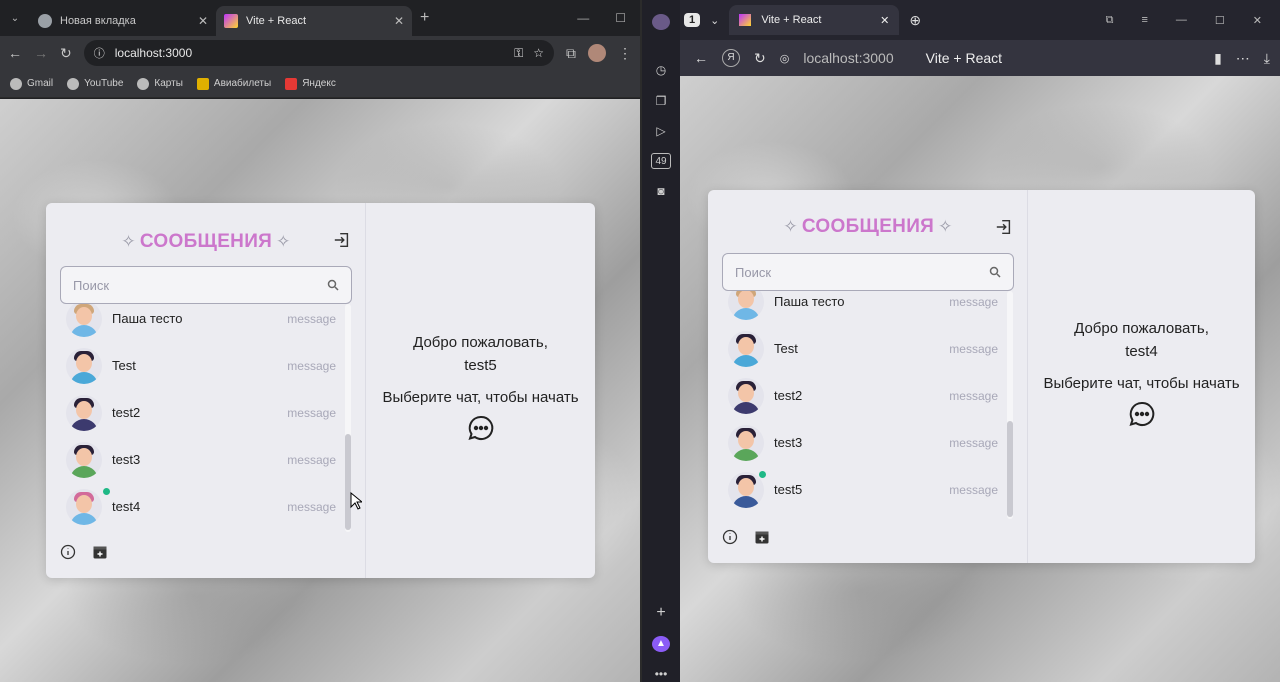 This screenshot has width=1280, height=682. What do you see at coordinates (945, 226) in the screenshot?
I see `sparkle-icon: ✧` at bounding box center [945, 226].